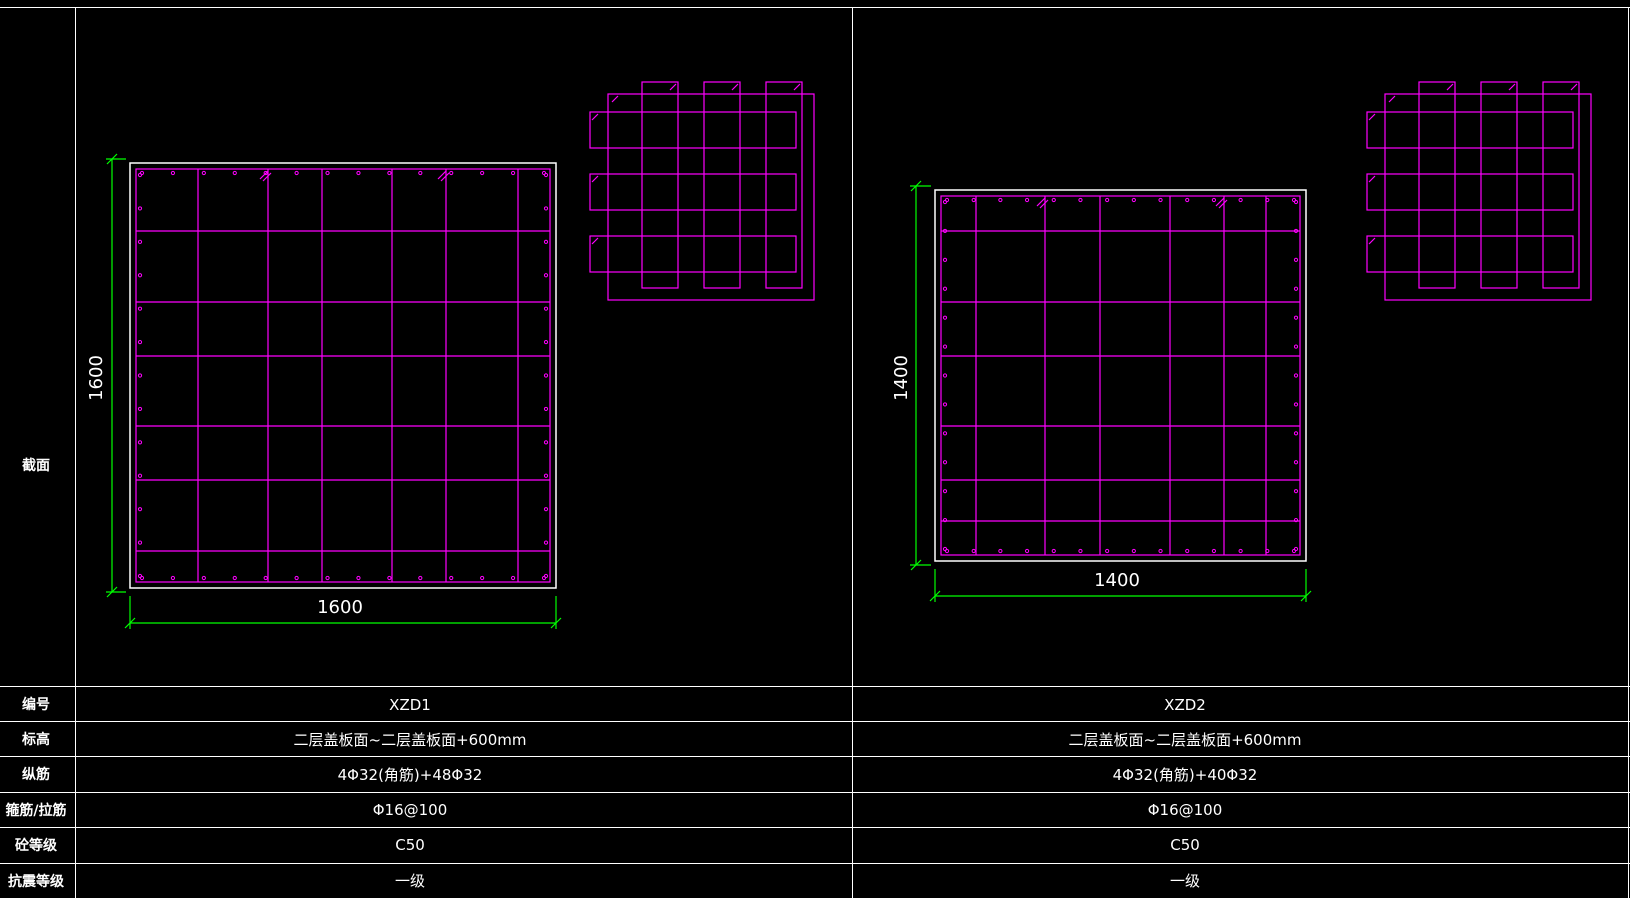 This screenshot has width=1630, height=898. What do you see at coordinates (410, 881) in the screenshot?
I see `col1-seismic: 一级` at bounding box center [410, 881].